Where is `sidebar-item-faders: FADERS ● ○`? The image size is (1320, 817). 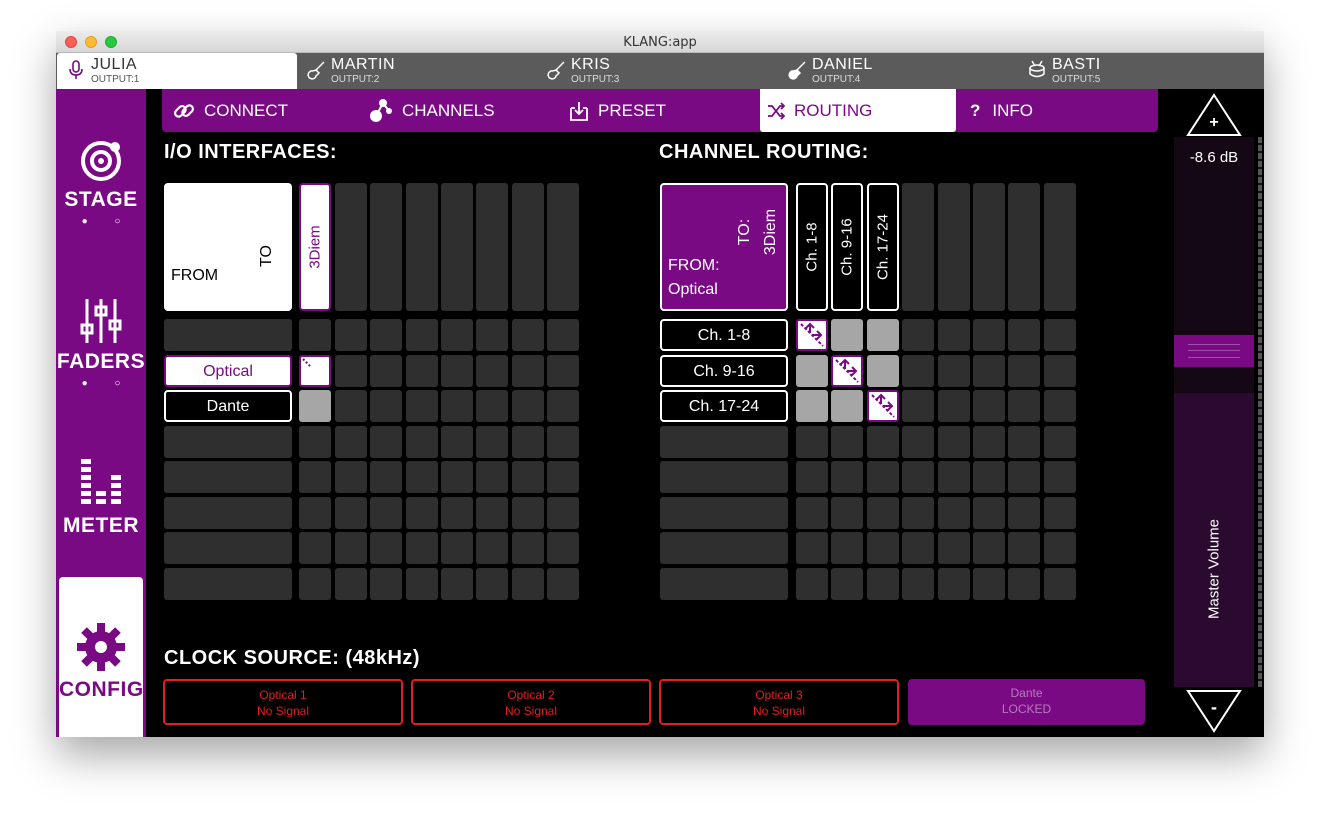
sidebar-item-faders: FADERS ● ○ is located at coordinates (101, 343).